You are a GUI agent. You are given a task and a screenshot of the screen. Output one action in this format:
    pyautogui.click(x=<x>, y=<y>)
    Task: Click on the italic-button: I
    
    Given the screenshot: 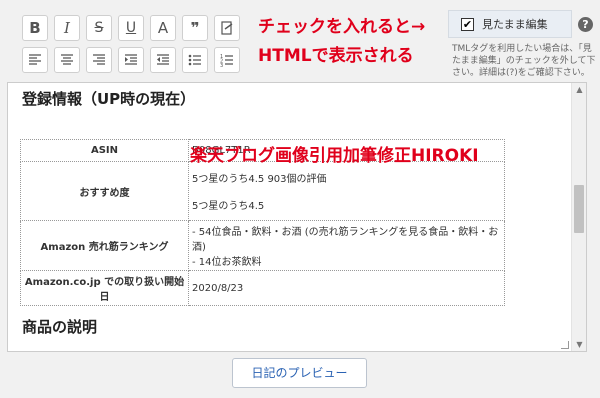 What is the action you would take?
    pyautogui.click(x=67, y=28)
    